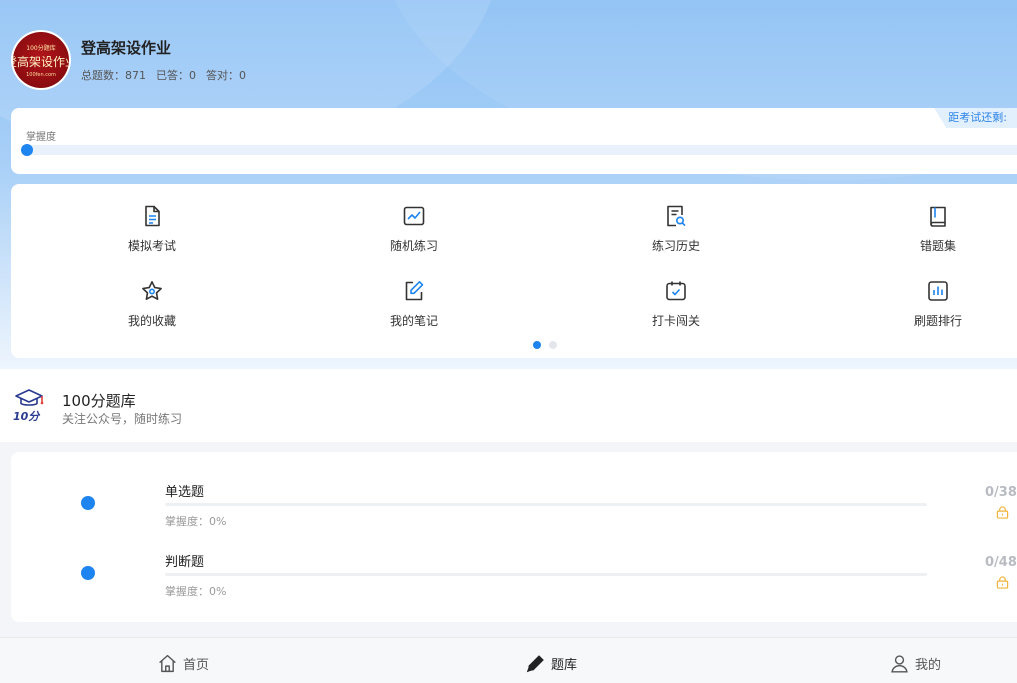  I want to click on mastery-progress-knob, so click(27, 150).